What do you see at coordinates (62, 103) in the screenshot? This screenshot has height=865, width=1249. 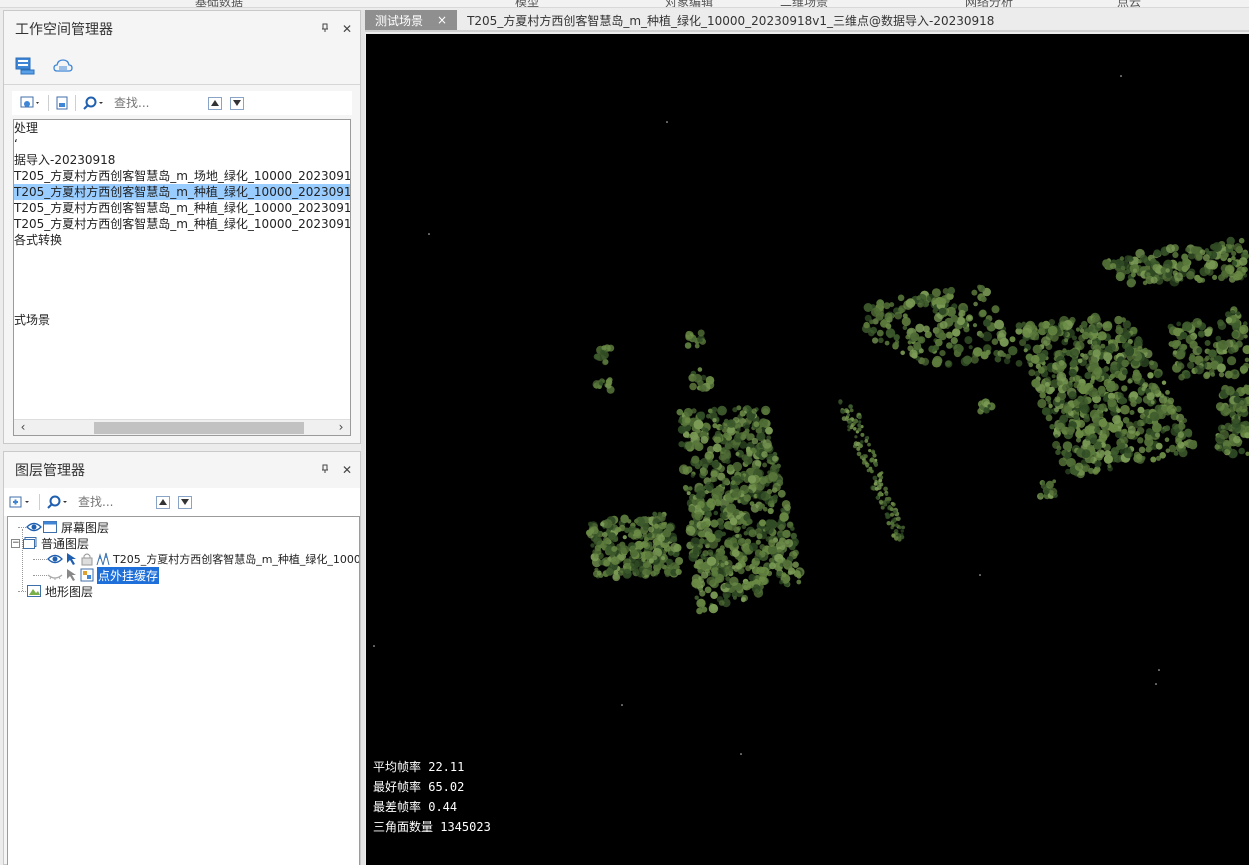 I see `open-file-icon` at bounding box center [62, 103].